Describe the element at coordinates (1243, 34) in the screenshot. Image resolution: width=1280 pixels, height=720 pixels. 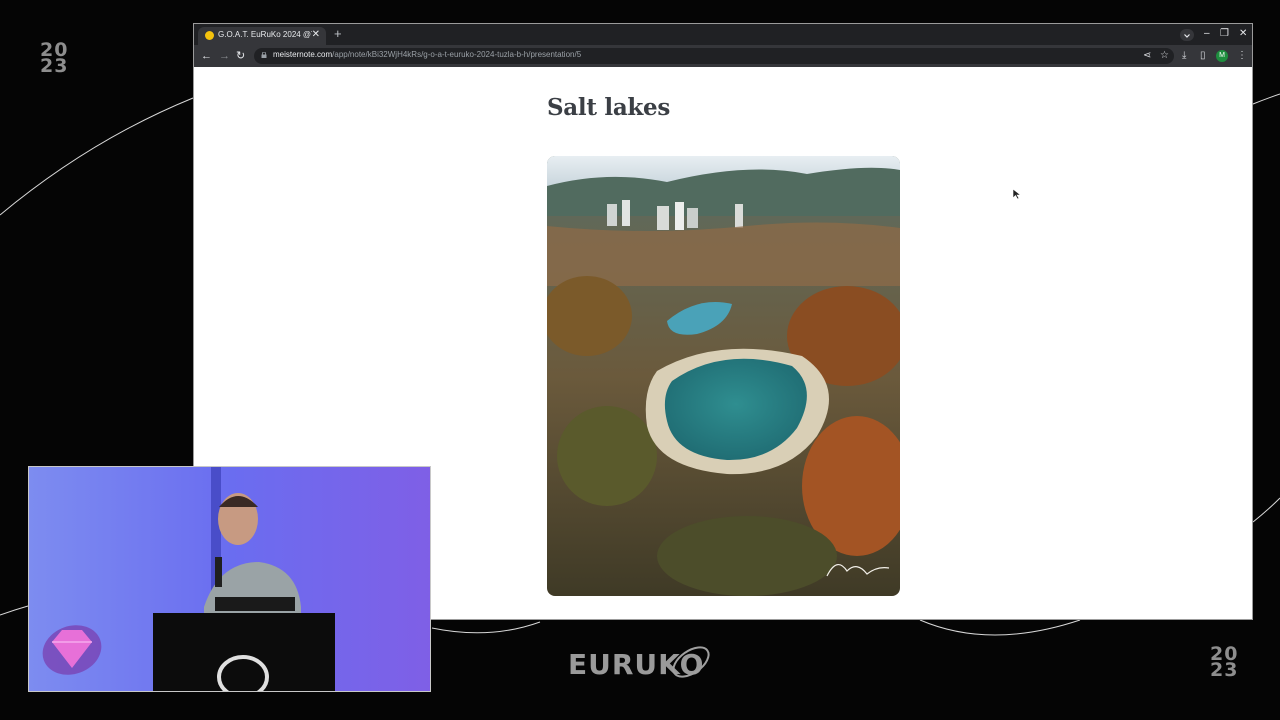
I see `close-window-button: ✕` at that location.